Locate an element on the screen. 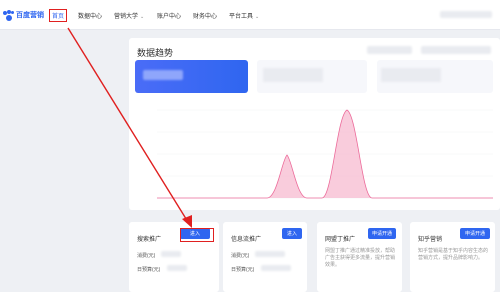 The width and height of the screenshot is (500, 292). nav-data-center: 数据中心 is located at coordinates (90, 15).